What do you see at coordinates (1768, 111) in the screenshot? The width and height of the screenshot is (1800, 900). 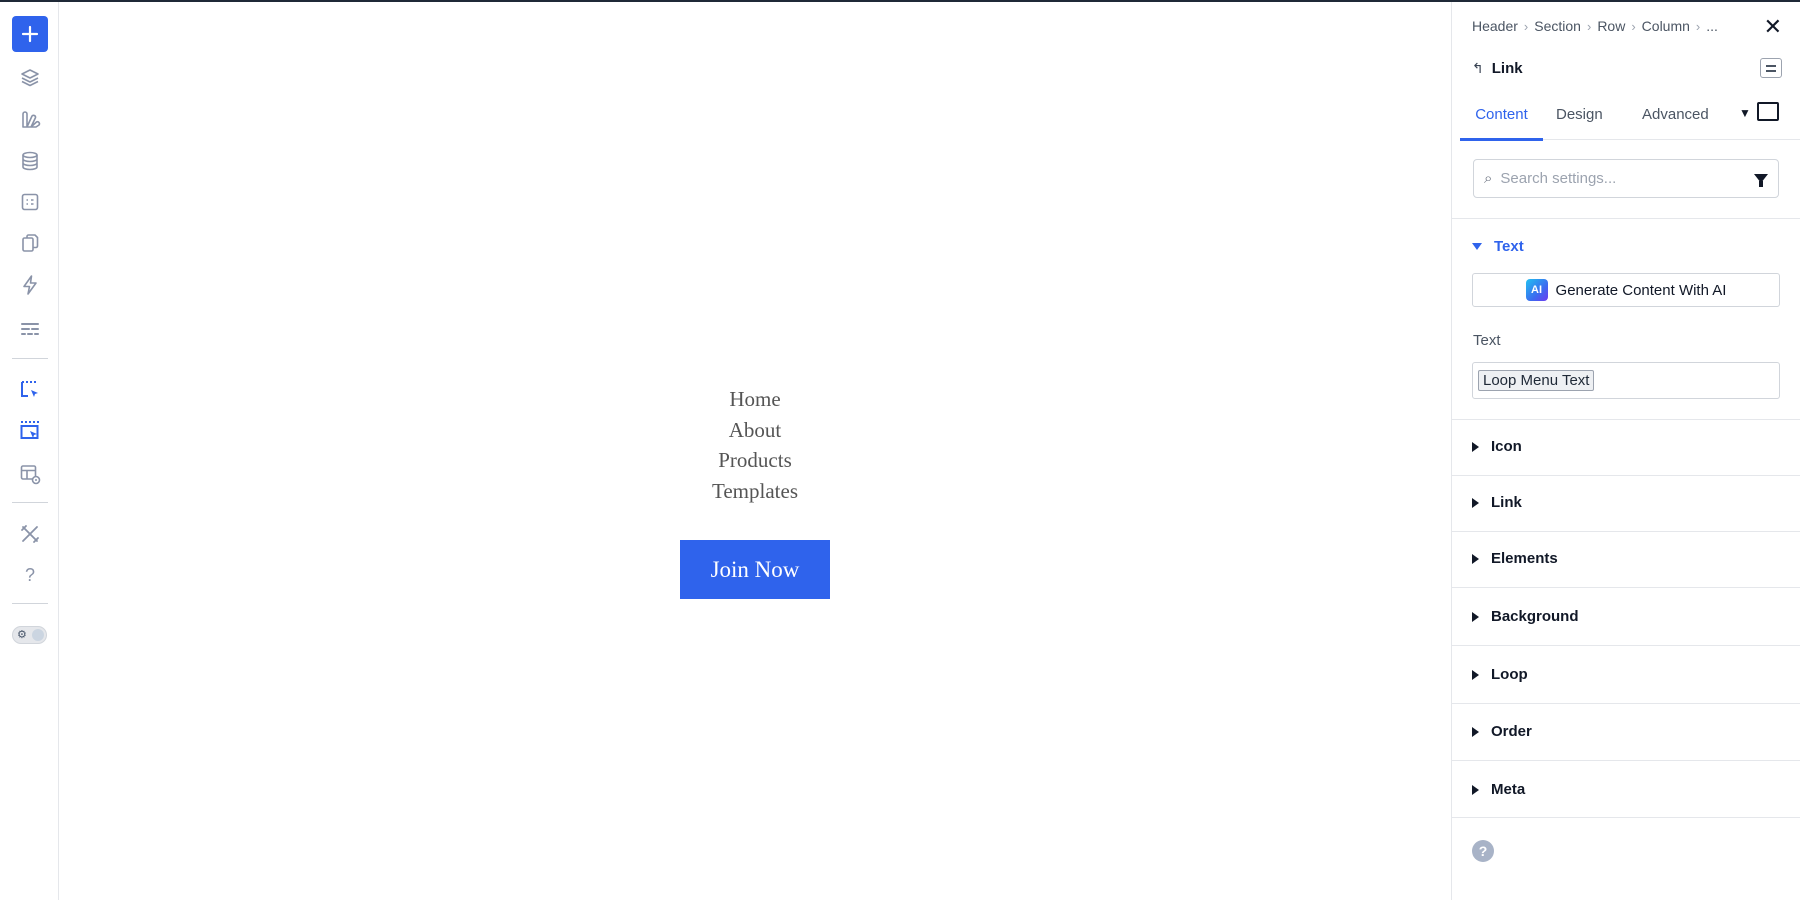 I see `responsive-view-icon` at bounding box center [1768, 111].